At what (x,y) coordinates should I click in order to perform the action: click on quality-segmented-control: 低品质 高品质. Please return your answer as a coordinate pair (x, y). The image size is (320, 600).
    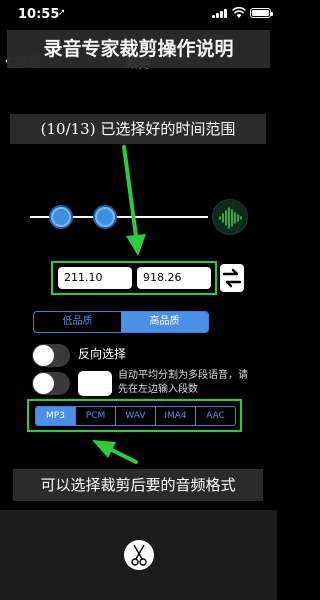
    Looking at the image, I should click on (121, 322).